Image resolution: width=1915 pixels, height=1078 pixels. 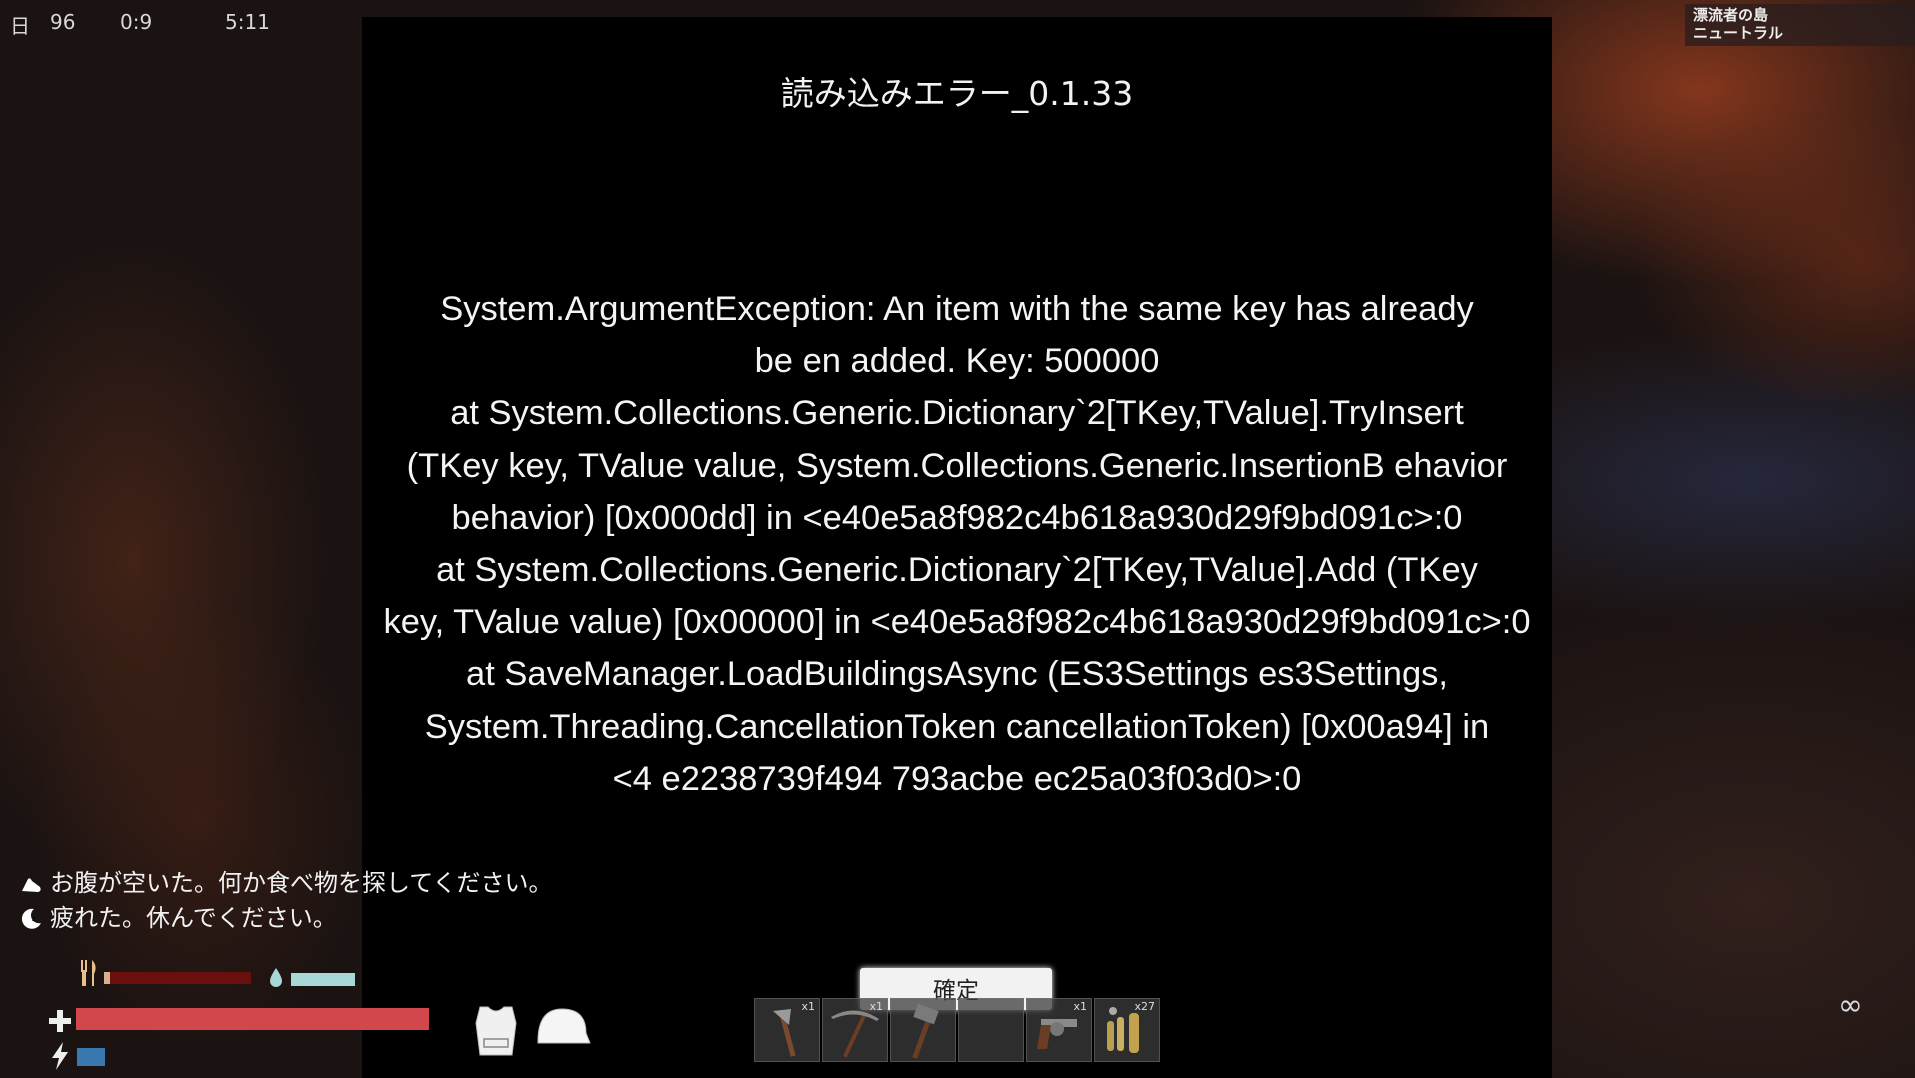 What do you see at coordinates (1800, 25) in the screenshot?
I see `region-indicator: 漂流者の島 ニュートラル` at bounding box center [1800, 25].